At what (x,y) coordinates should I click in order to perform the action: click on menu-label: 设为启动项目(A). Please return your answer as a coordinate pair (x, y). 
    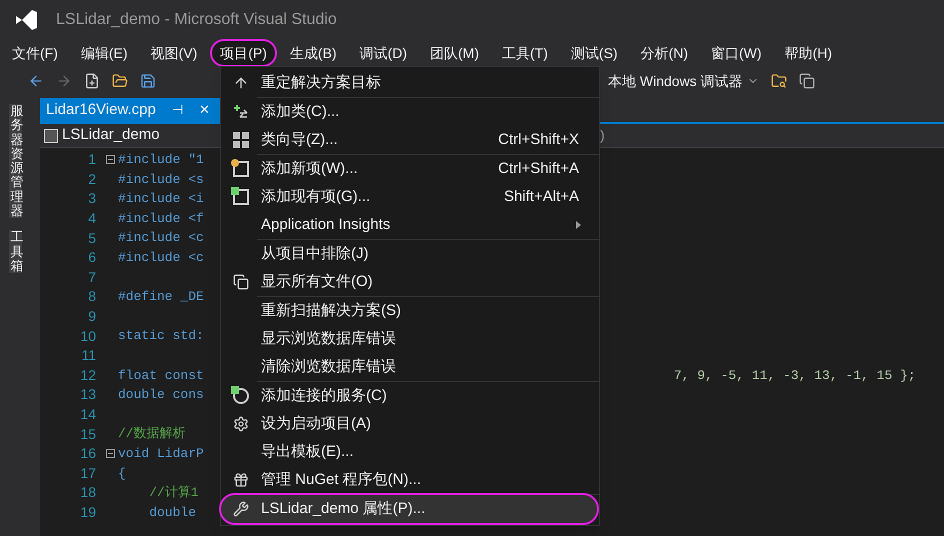
    Looking at the image, I should click on (316, 424).